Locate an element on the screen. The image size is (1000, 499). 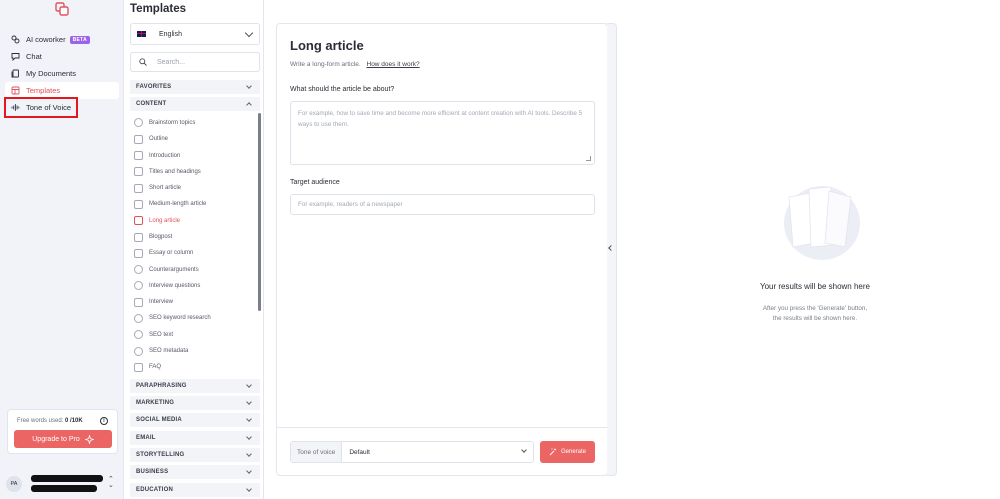
template-item-label: Counterarguments is located at coordinates (174, 269).